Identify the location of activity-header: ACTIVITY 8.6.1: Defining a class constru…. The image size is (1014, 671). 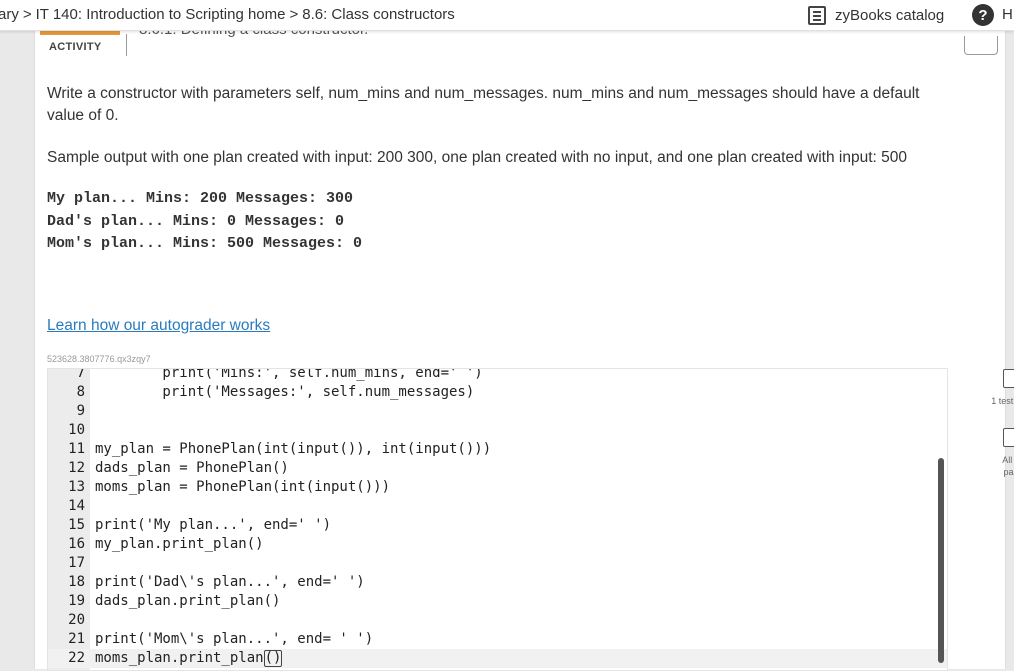
(520, 48).